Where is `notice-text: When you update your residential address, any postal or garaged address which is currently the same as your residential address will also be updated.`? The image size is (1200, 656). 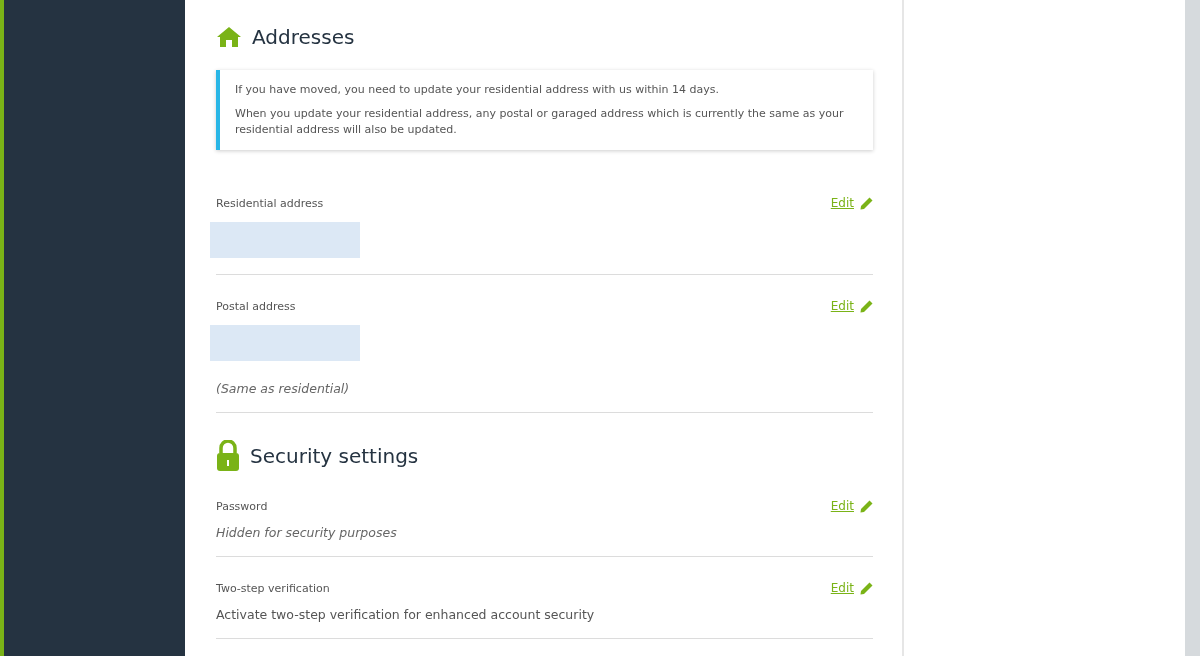
notice-text: When you update your residential address, any postal or garaged address which is currently the same as your residential address will also be updated. is located at coordinates (540, 122).